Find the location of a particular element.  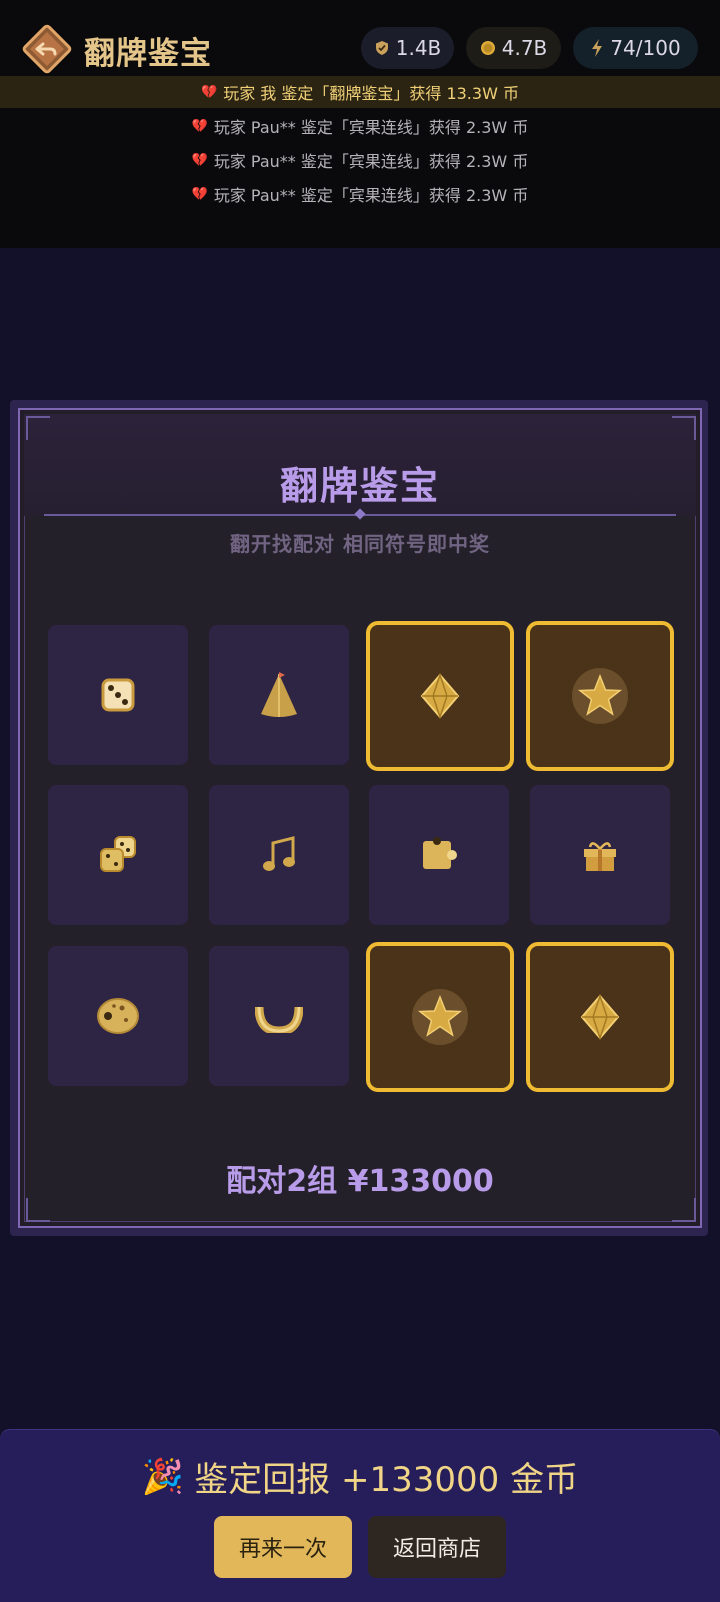

puzzle-piece-icon is located at coordinates (440, 853).